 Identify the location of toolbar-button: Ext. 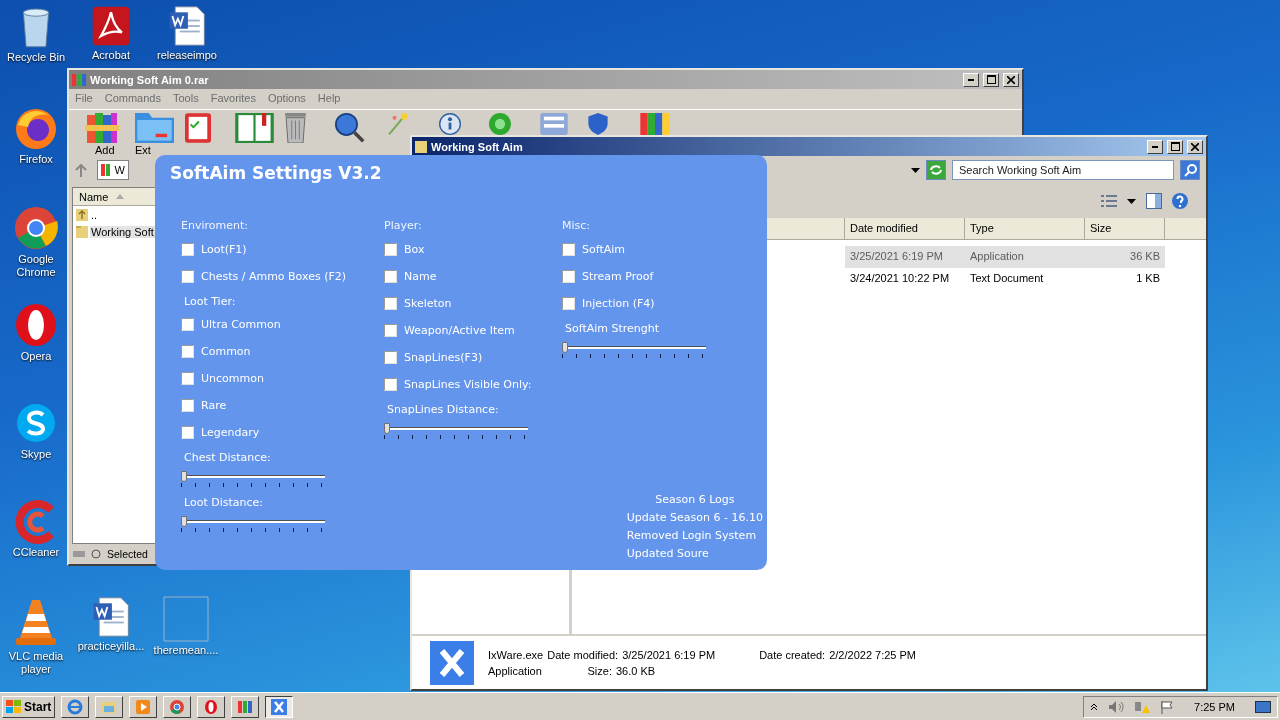
(157, 135).